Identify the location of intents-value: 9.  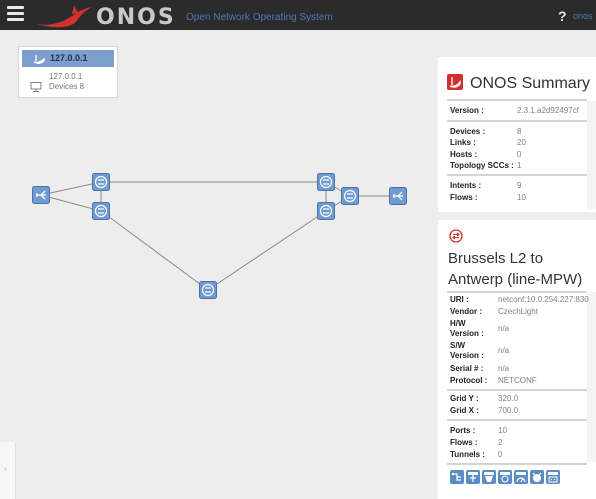
(519, 185).